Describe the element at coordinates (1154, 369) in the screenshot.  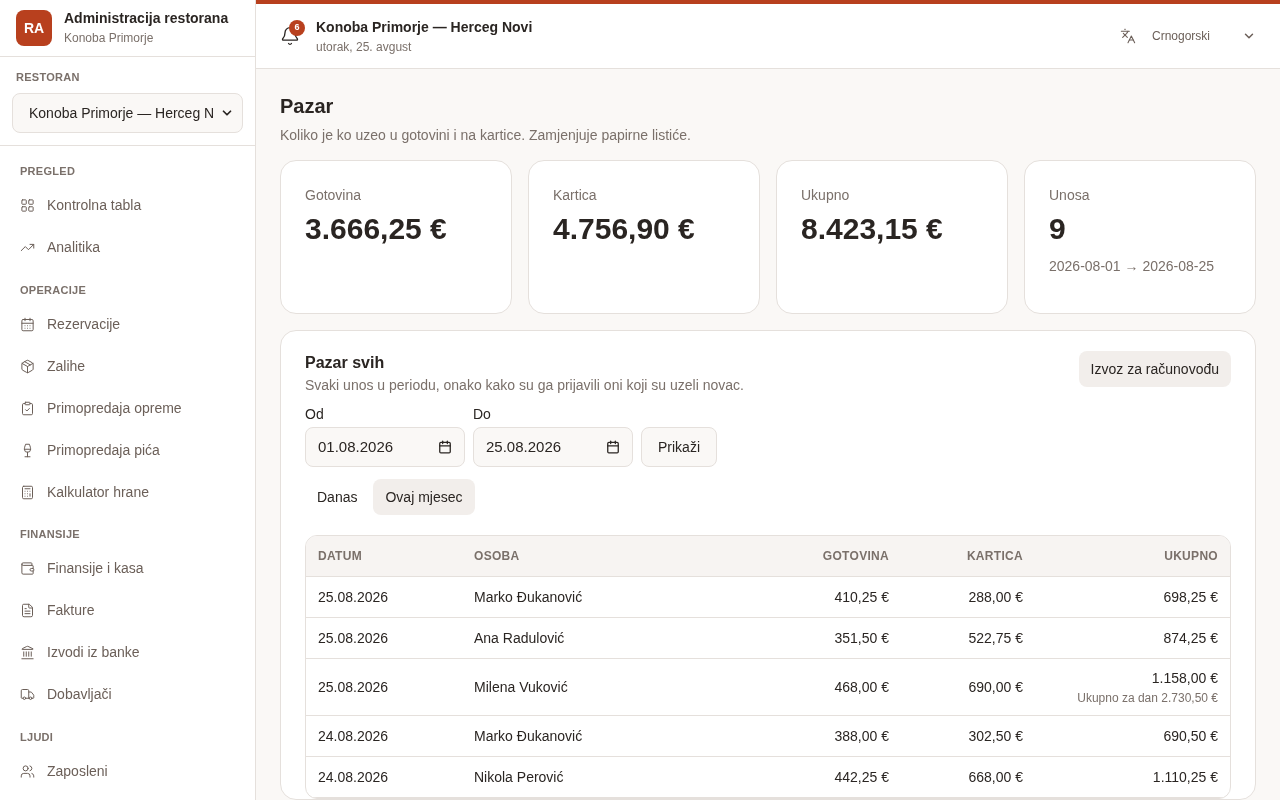
I see `export-button: Izvoz za računovođu` at that location.